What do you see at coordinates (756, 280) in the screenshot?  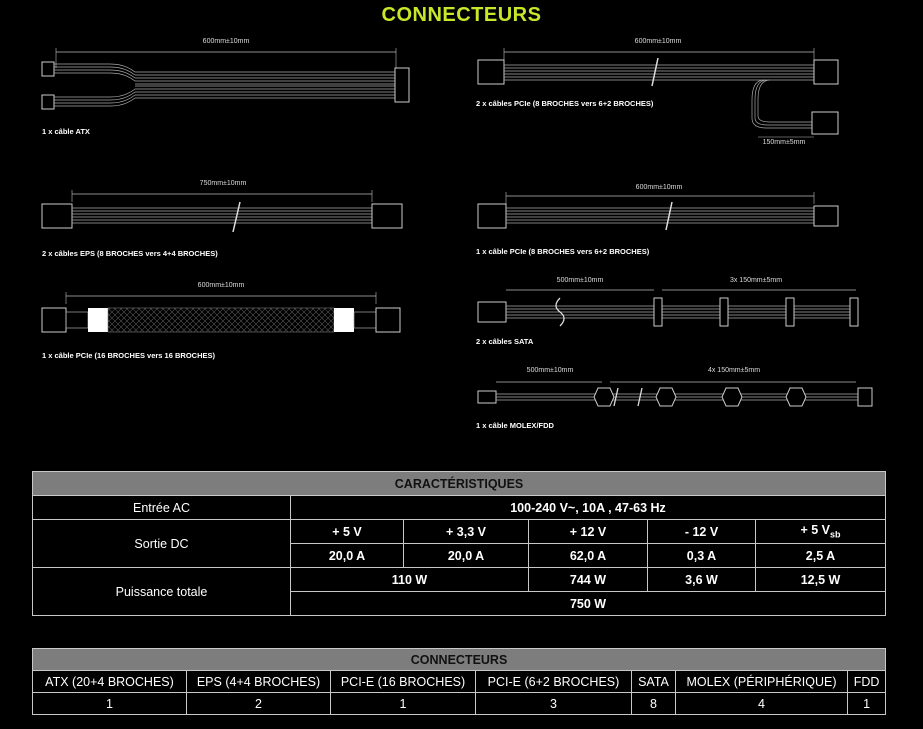 I see `sata-dimension-2: 3x 150mm±5mm` at bounding box center [756, 280].